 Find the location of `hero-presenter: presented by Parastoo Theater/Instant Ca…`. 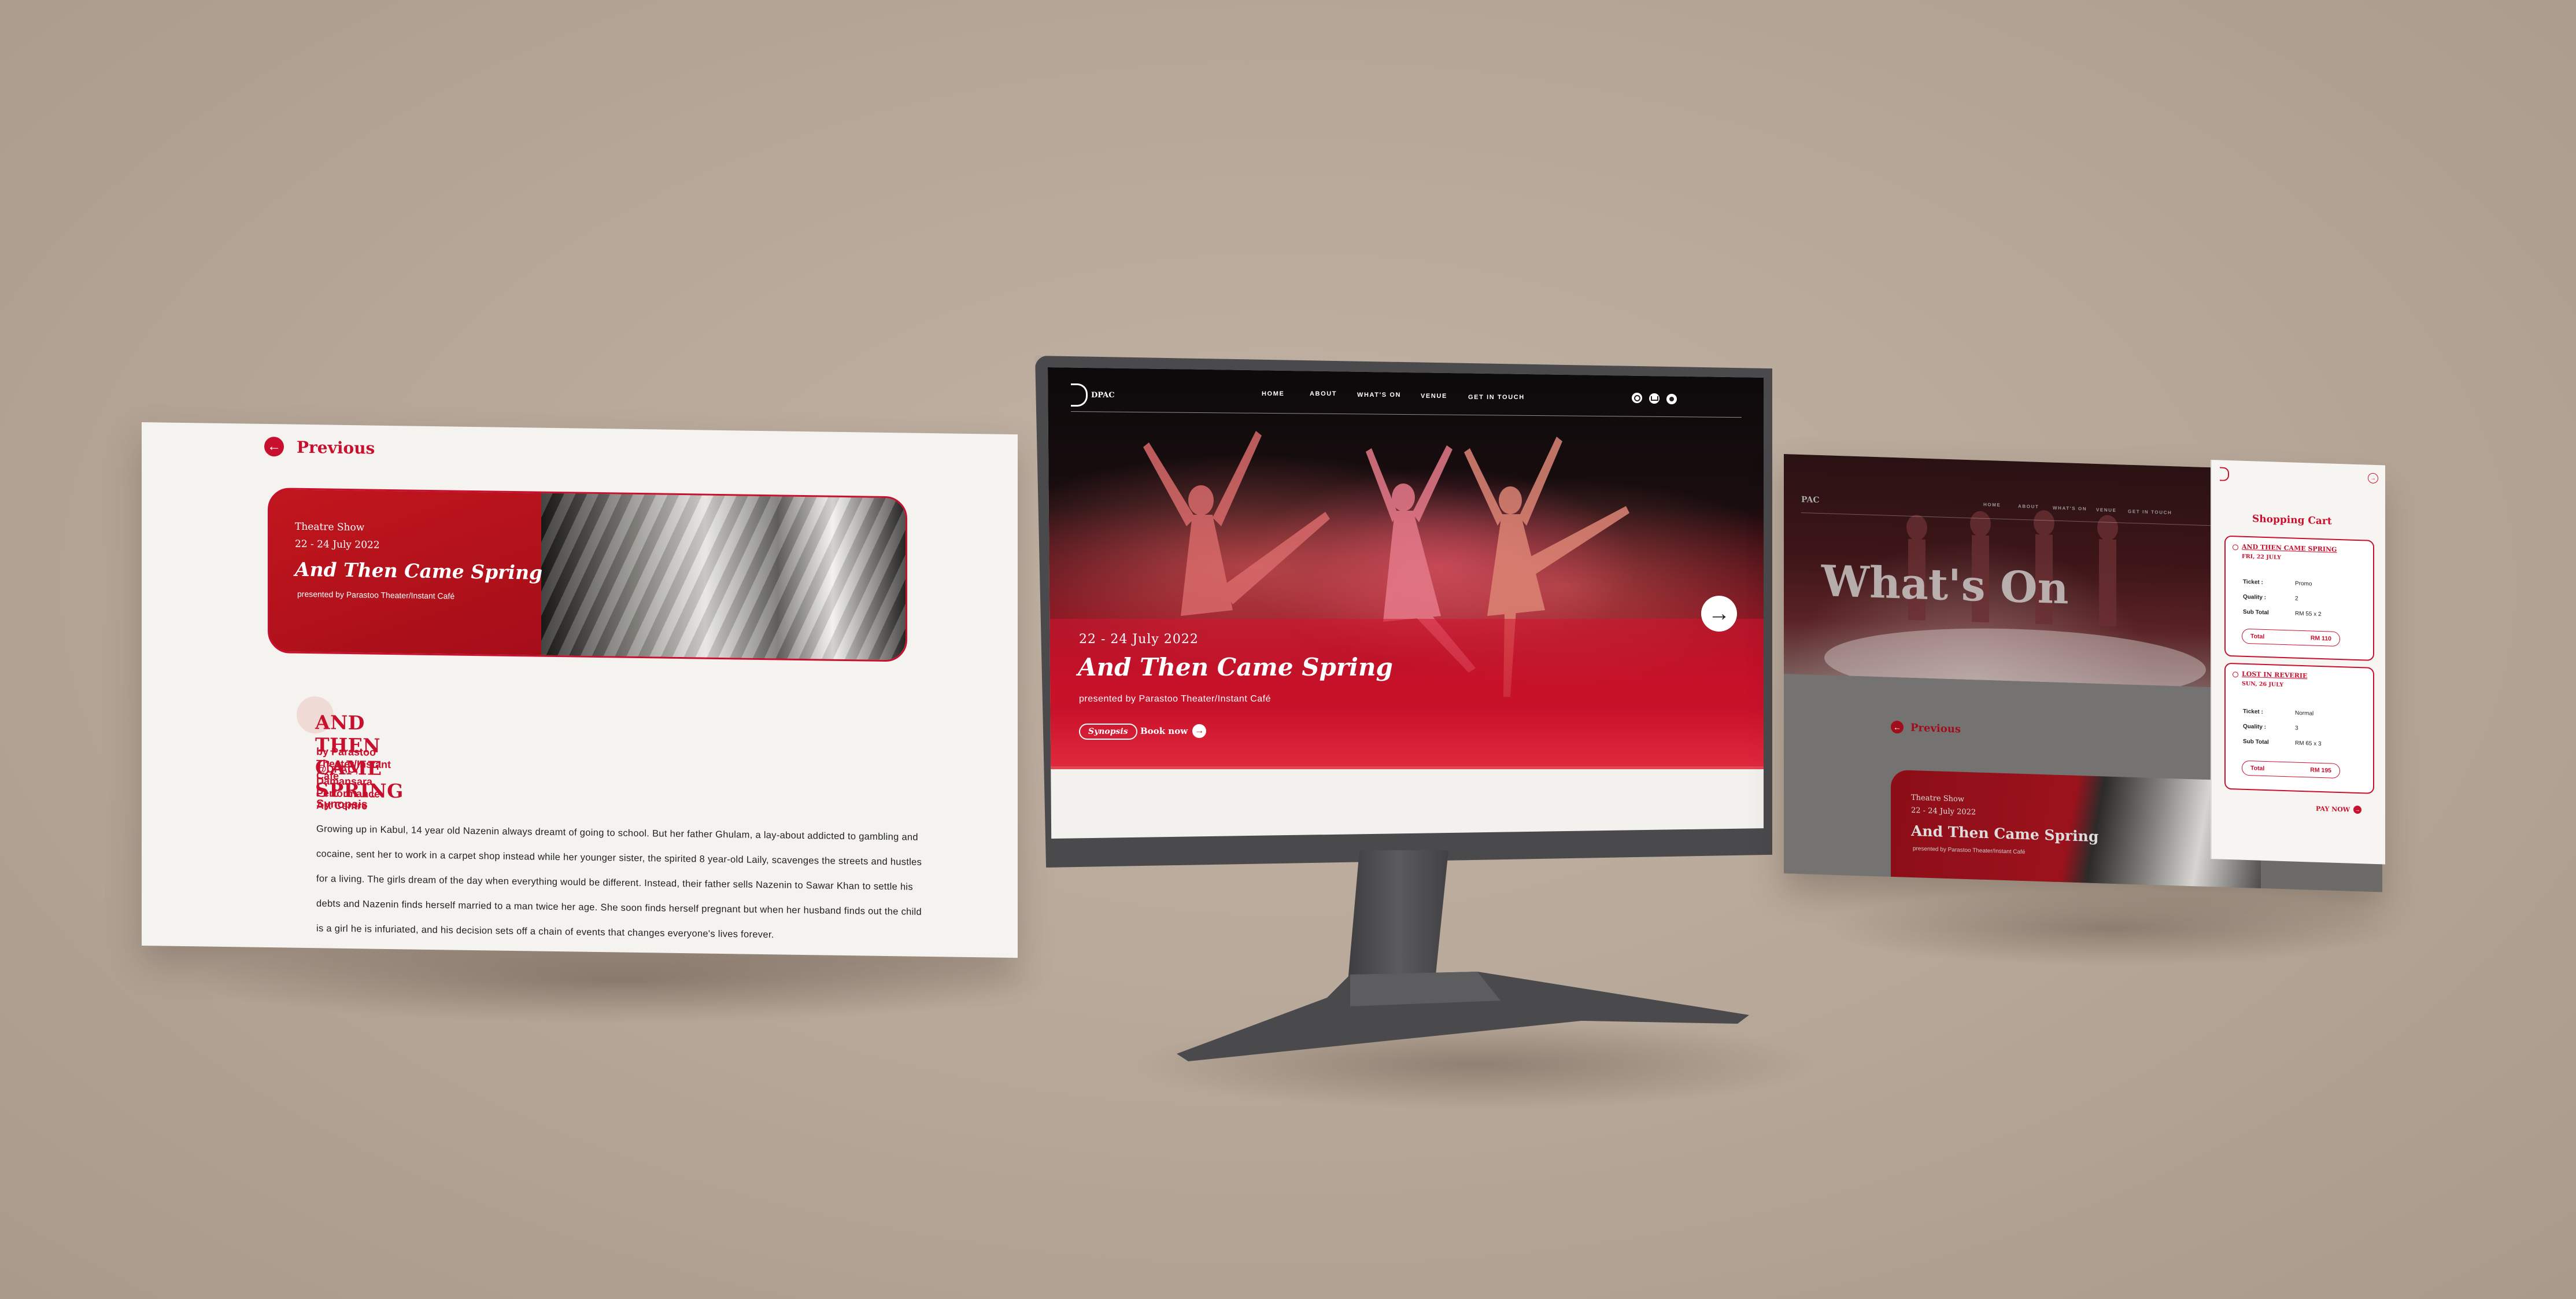

hero-presenter: presented by Parastoo Theater/Instant Ca… is located at coordinates (1175, 699).